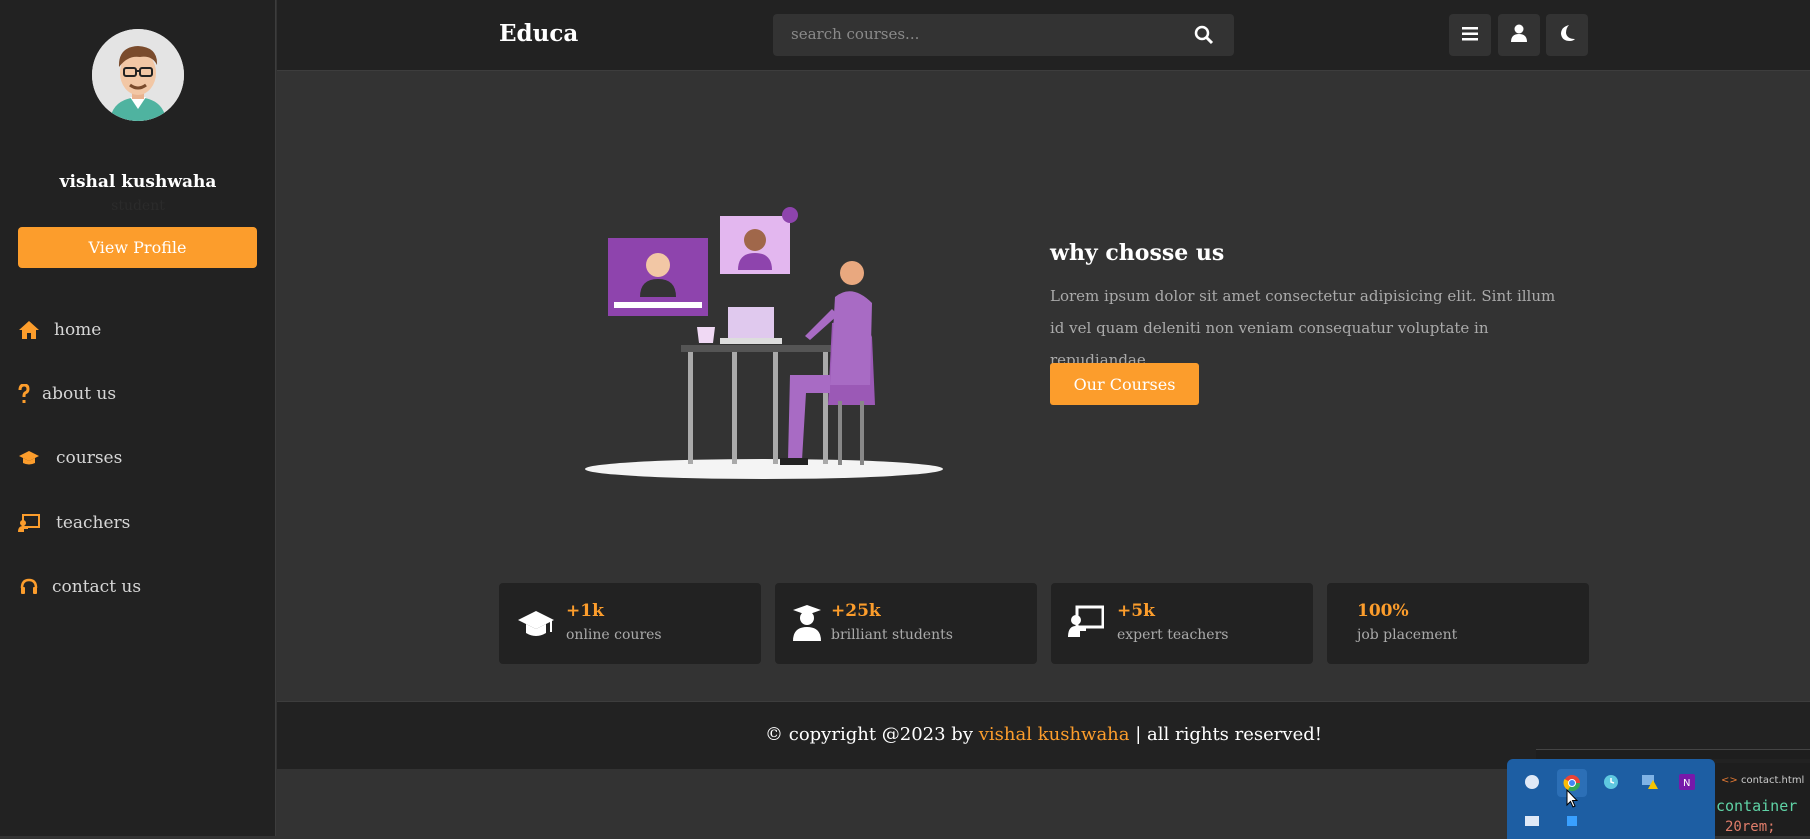 The height and width of the screenshot is (839, 1810). I want to click on search-icon, so click(1204, 37).